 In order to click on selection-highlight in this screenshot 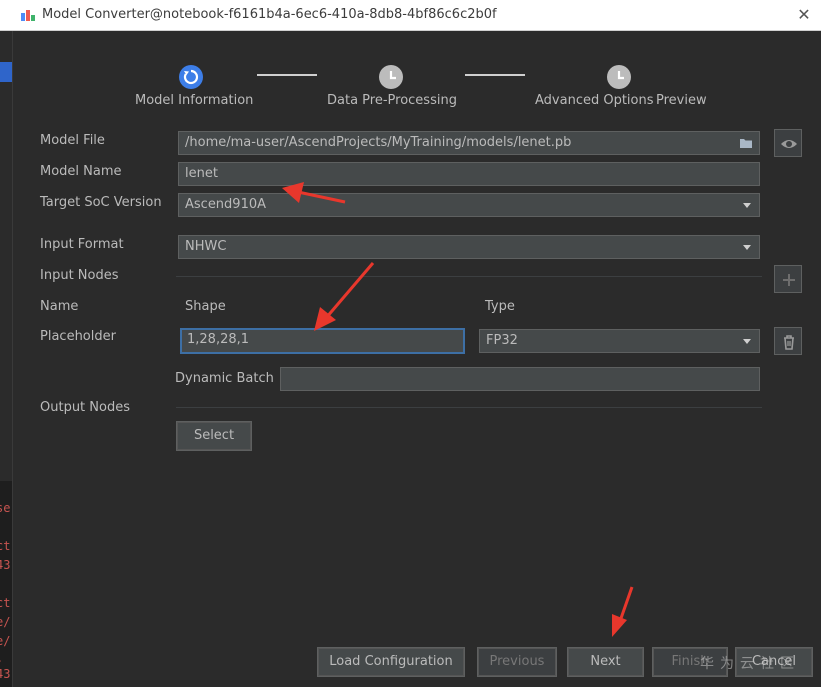, I will do `click(6, 72)`.